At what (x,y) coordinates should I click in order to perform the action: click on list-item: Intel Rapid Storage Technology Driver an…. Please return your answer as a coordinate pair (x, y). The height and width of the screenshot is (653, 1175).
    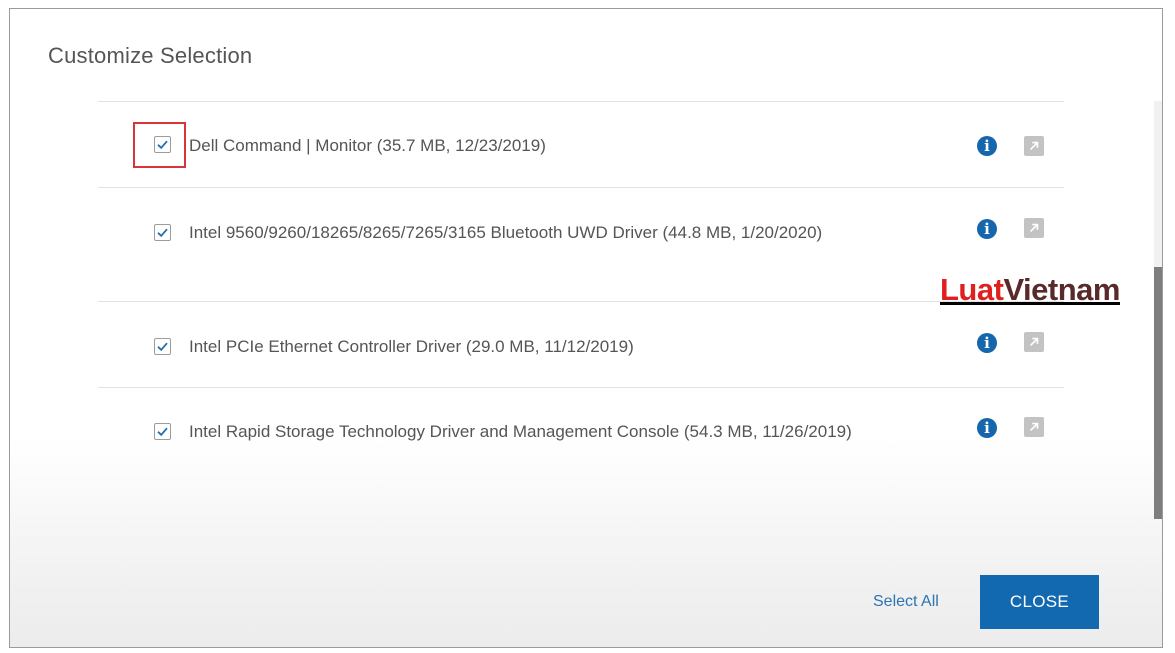
    Looking at the image, I should click on (581, 442).